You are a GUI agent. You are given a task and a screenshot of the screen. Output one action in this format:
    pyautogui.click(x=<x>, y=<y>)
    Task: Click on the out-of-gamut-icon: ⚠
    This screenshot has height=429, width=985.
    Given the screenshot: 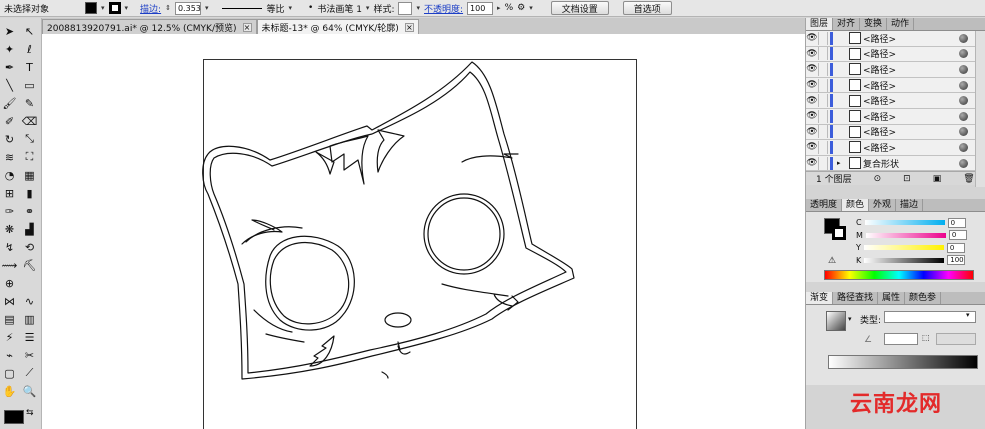 What is the action you would take?
    pyautogui.click(x=832, y=261)
    